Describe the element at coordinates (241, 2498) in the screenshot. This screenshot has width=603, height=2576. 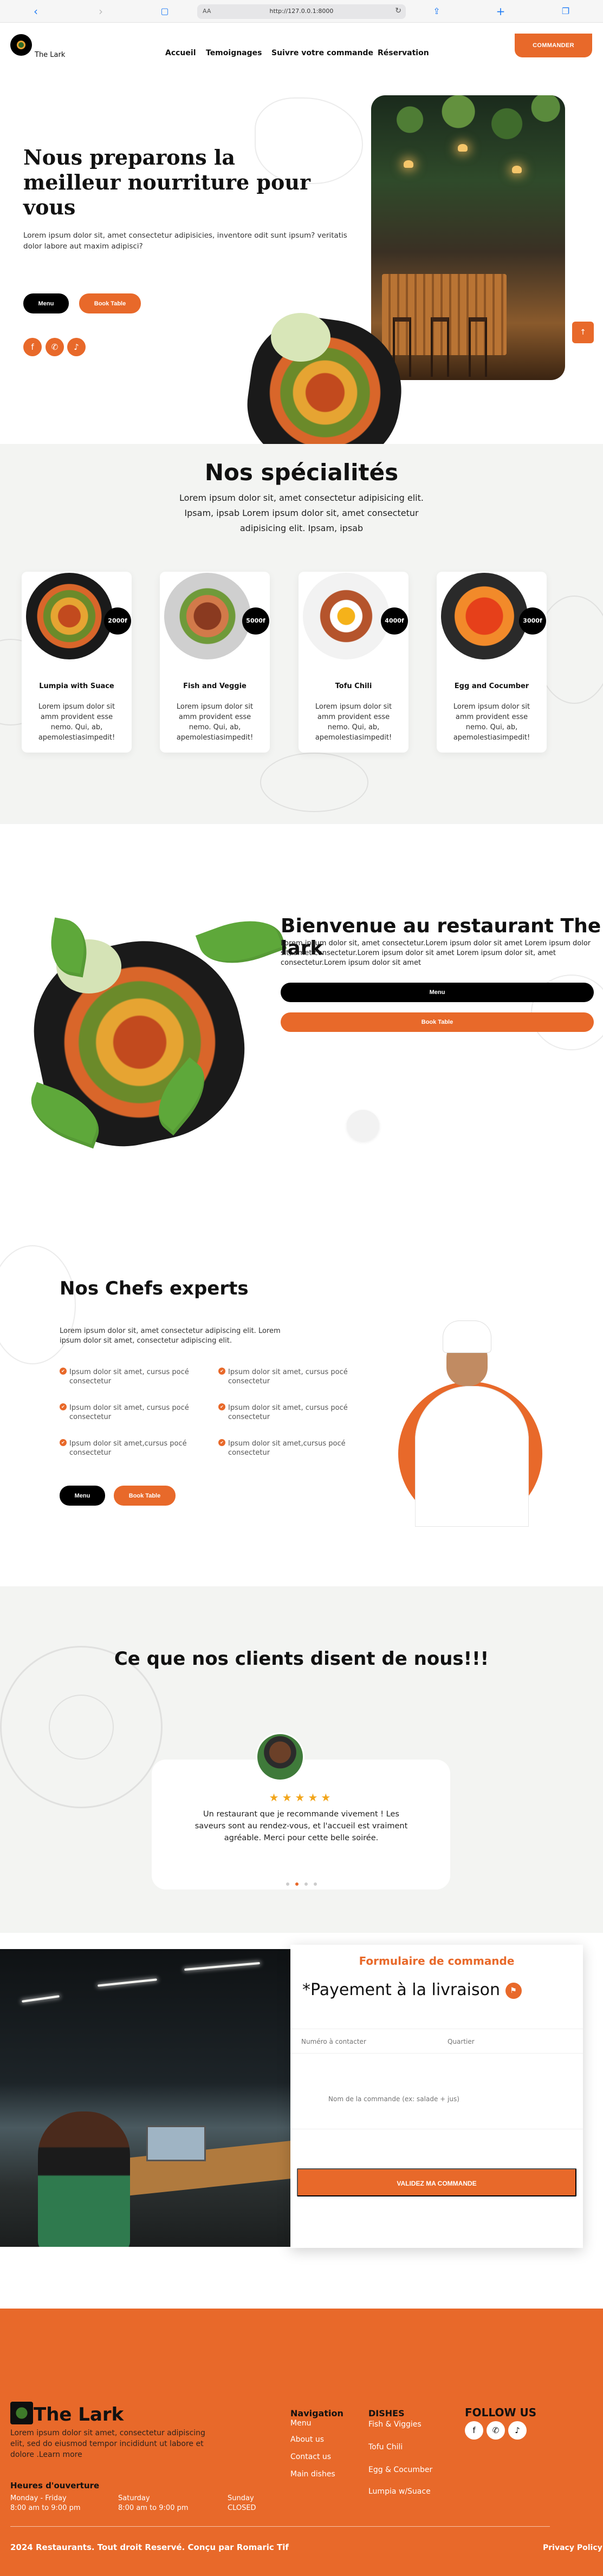
I see `hours-day: Sunday` at that location.